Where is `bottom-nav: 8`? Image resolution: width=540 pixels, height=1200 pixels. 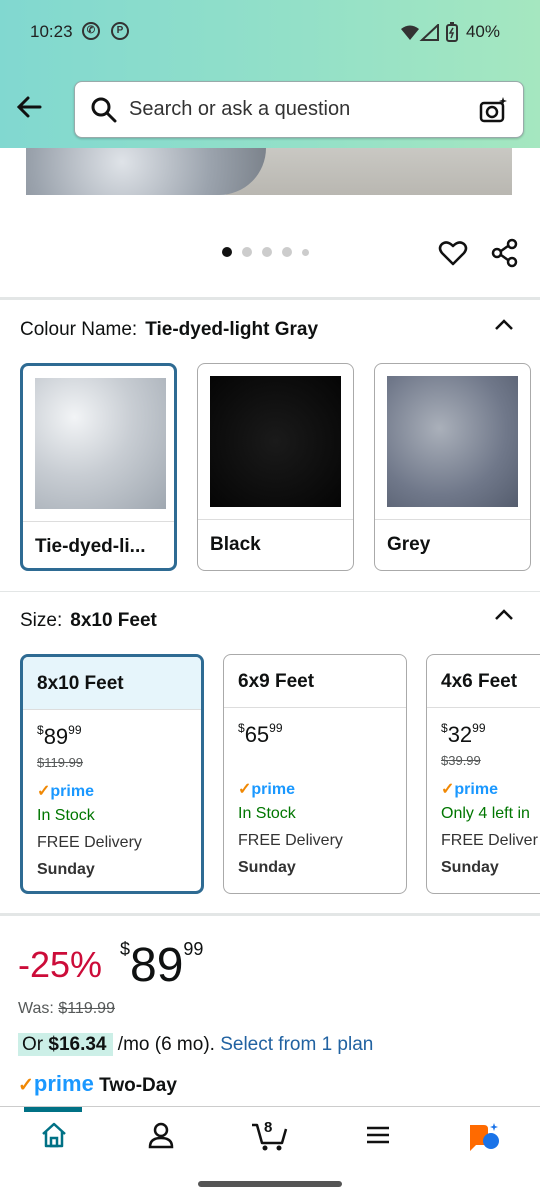 bottom-nav: 8 is located at coordinates (270, 1138).